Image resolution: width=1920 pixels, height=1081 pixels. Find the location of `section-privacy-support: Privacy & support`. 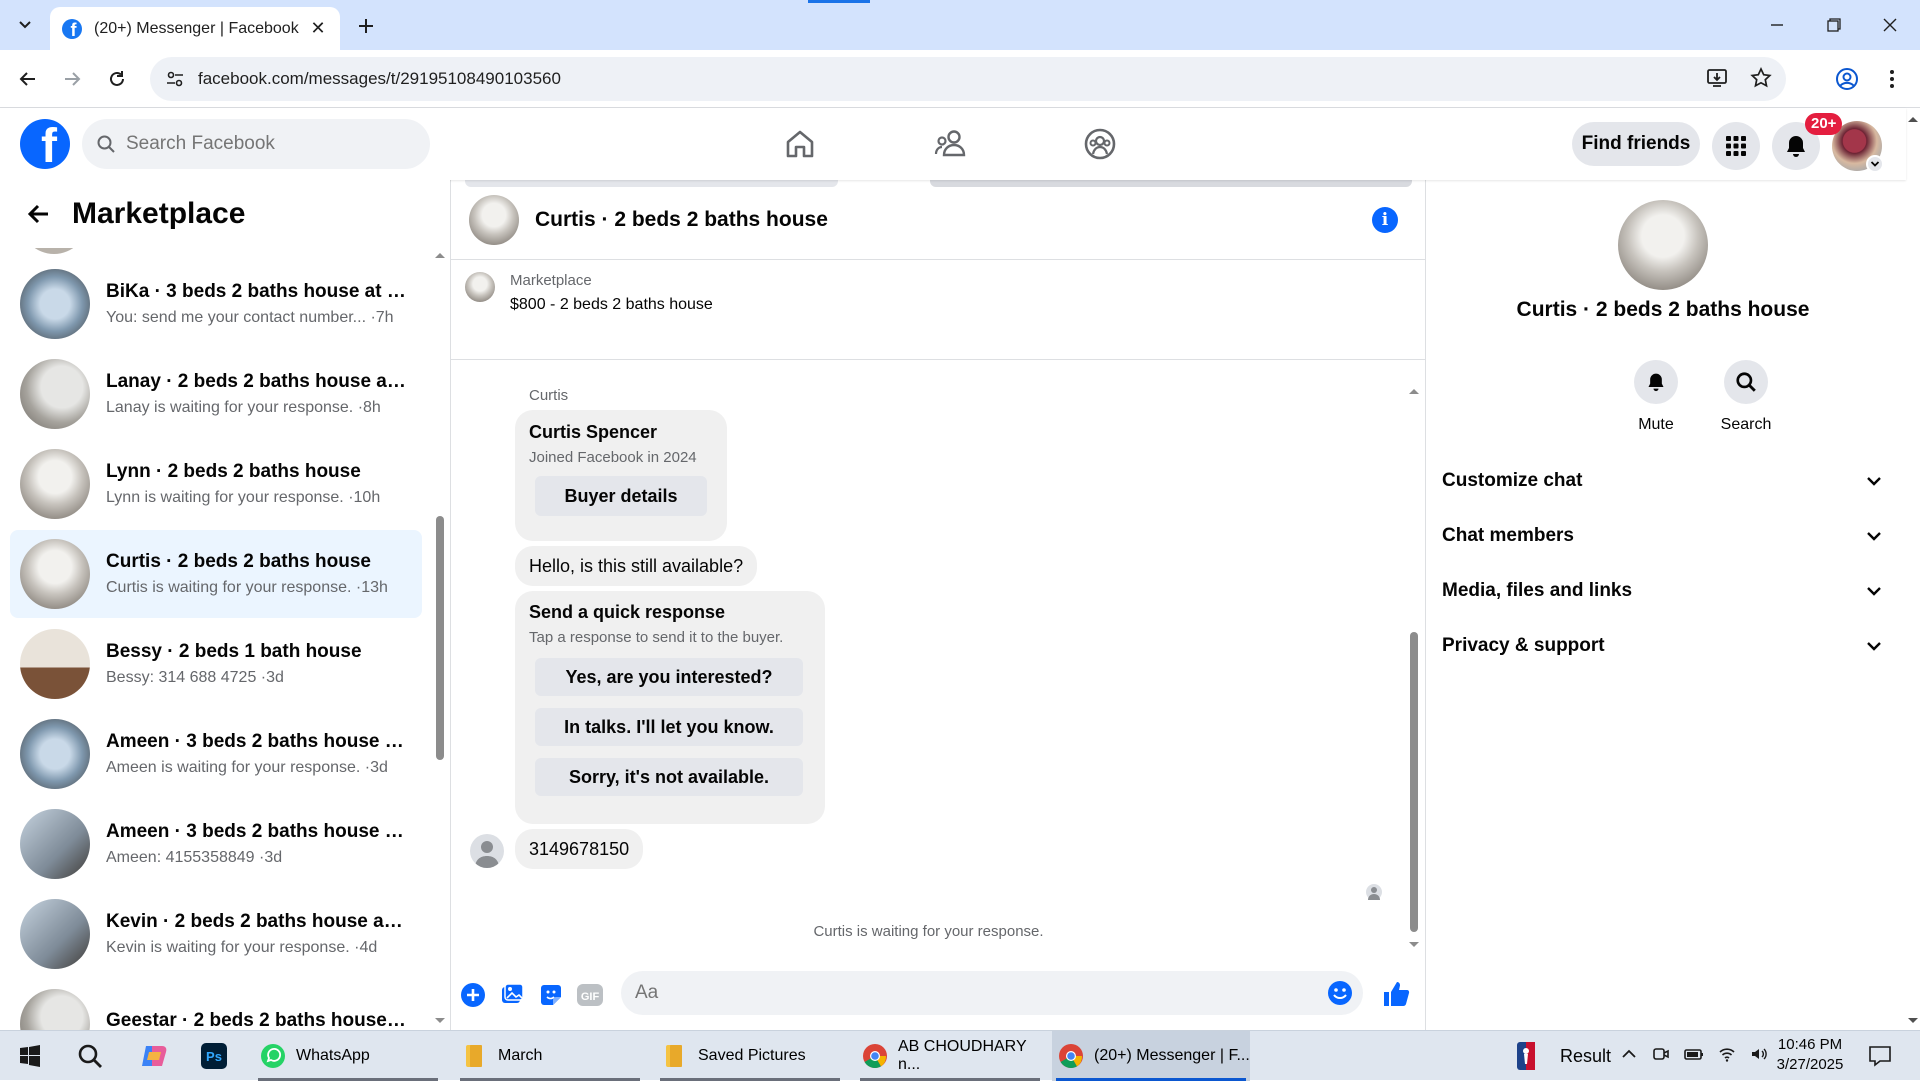

section-privacy-support: Privacy & support is located at coordinates (1662, 646).